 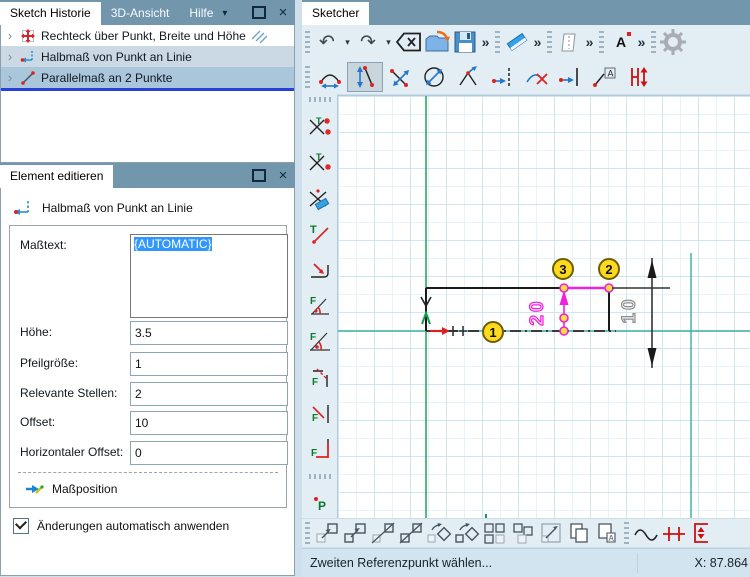 I want to click on tab-hilfe: Hilfe ▾, so click(x=208, y=13).